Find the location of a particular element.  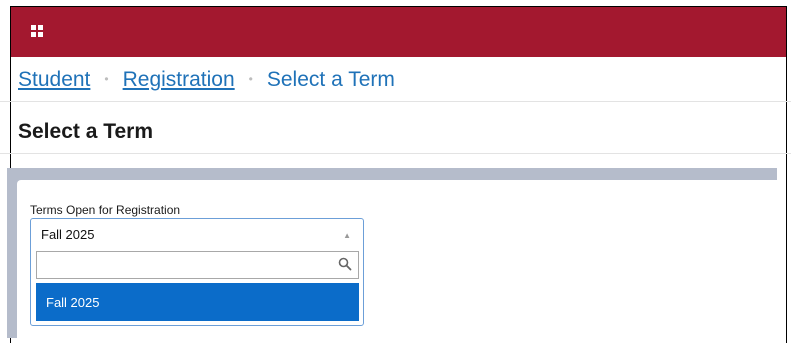

term-option-fall-2025: Fall 2025 is located at coordinates (197, 302).